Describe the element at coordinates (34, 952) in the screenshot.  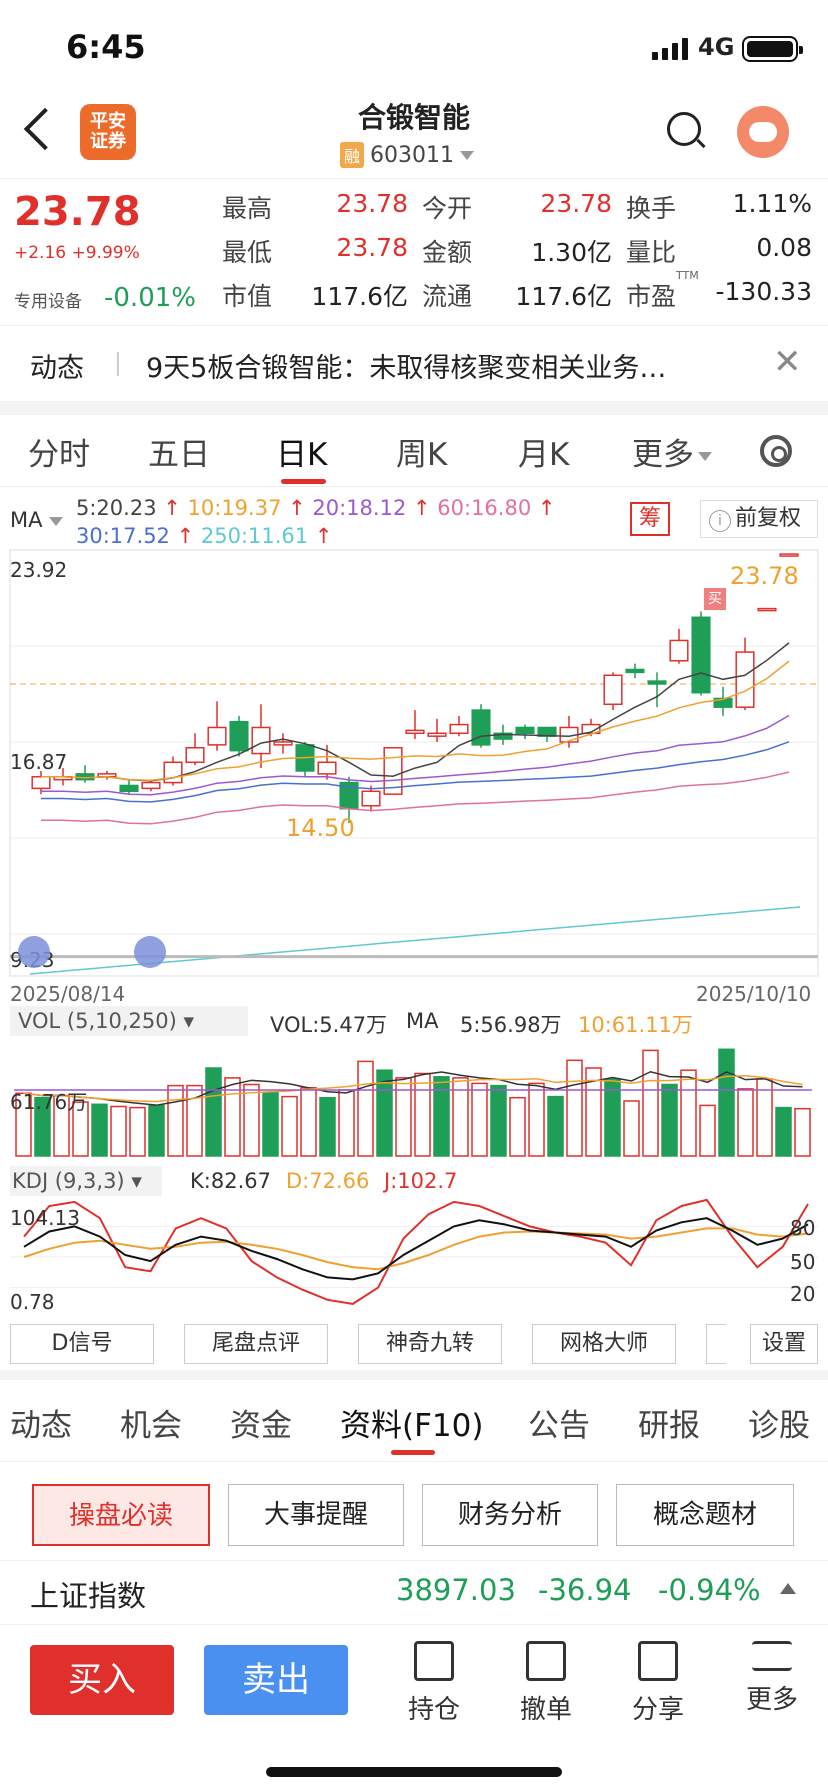
I see `scroll-left-handle` at that location.